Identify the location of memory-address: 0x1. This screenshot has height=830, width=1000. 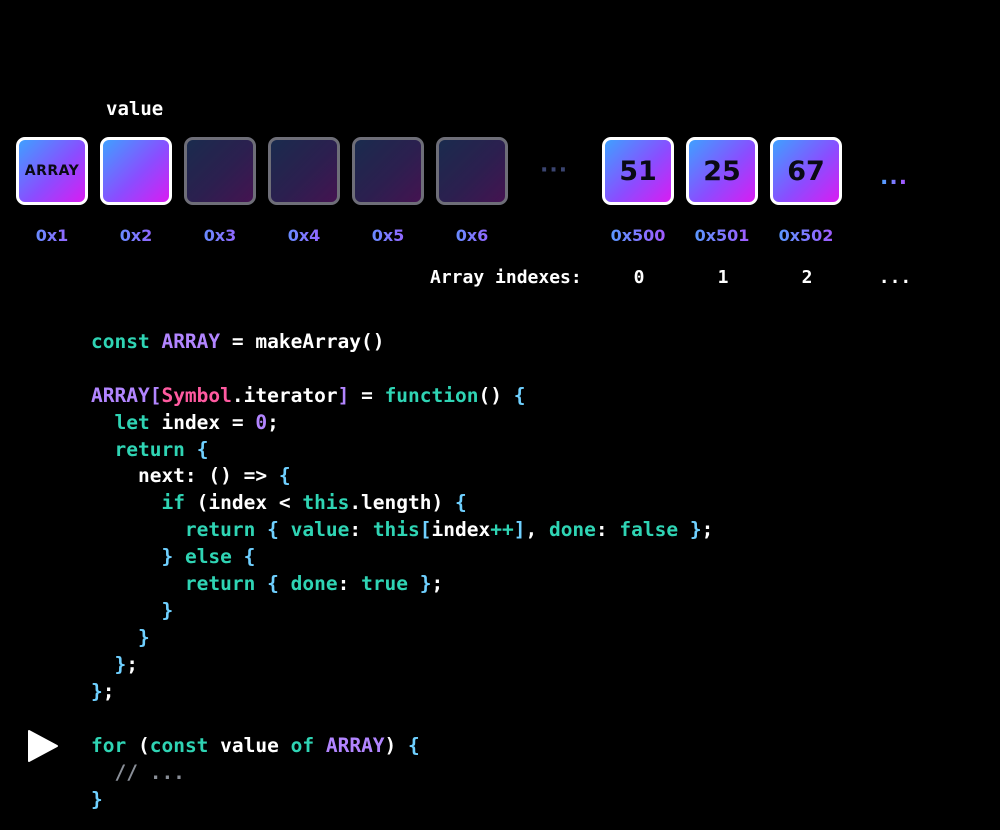
(52, 235).